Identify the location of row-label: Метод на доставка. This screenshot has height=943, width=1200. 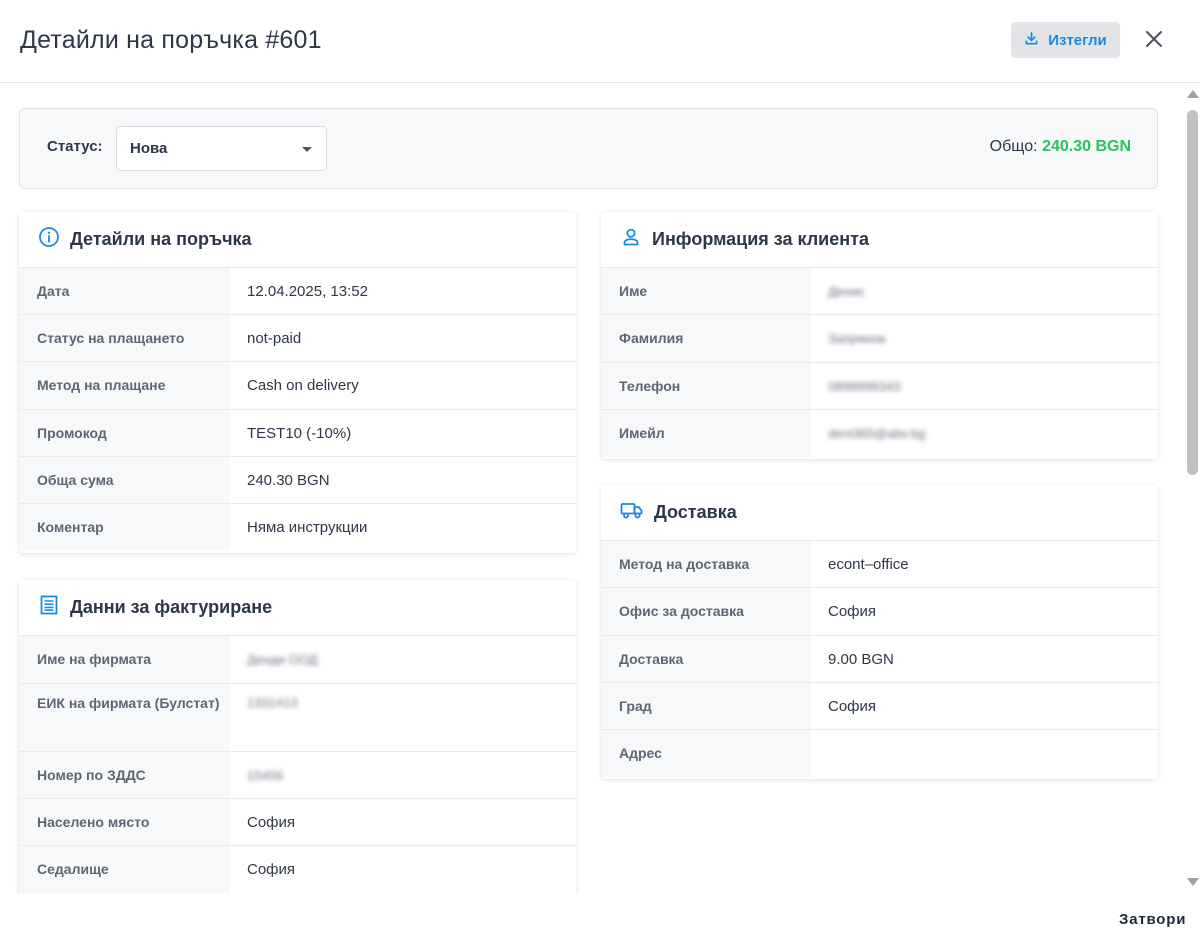
(706, 564).